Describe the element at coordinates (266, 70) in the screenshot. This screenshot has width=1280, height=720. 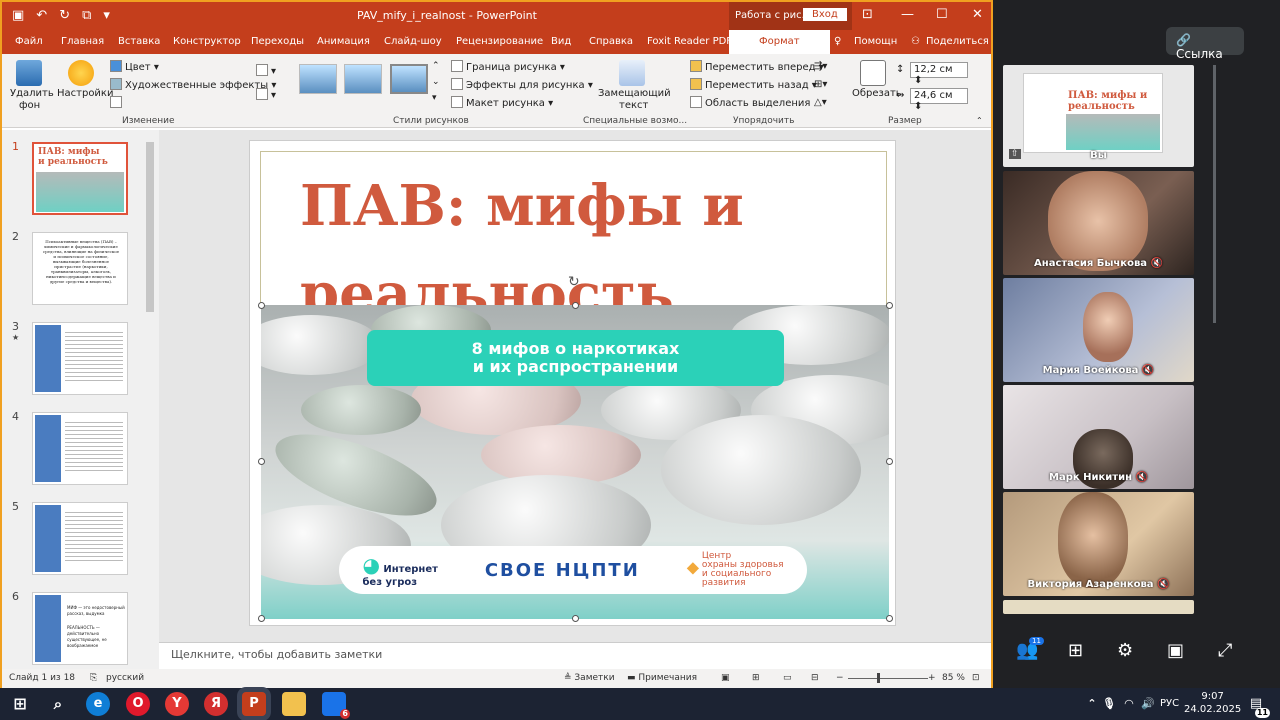
I see `compress-icon: ▾` at that location.